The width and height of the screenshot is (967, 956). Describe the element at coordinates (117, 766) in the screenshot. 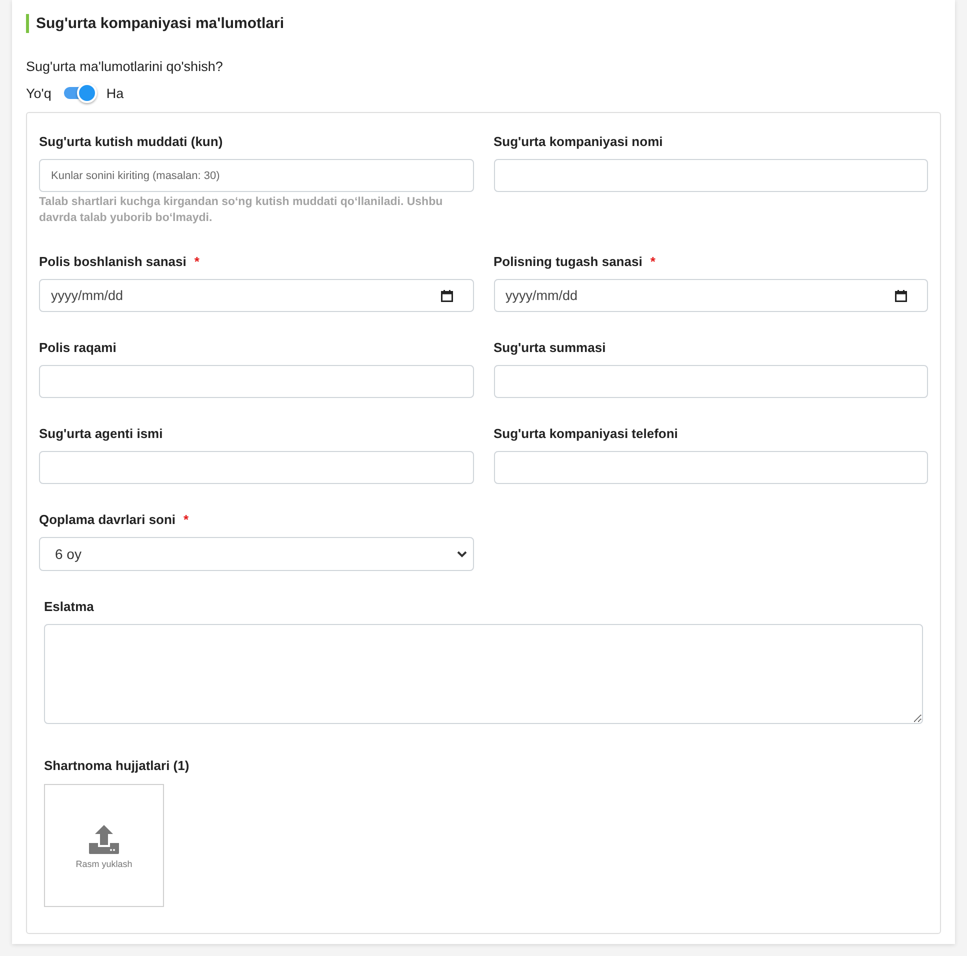

I see `field-label: Shartnoma hujjatlari (1)` at that location.